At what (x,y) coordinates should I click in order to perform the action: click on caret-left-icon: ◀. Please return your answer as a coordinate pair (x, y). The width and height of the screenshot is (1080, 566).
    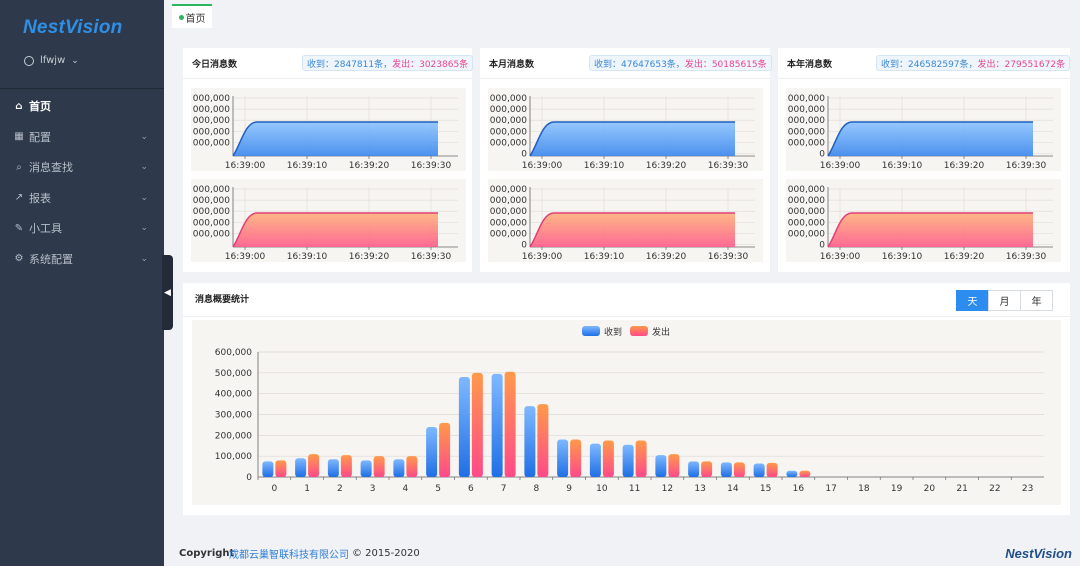
    Looking at the image, I should click on (167, 292).